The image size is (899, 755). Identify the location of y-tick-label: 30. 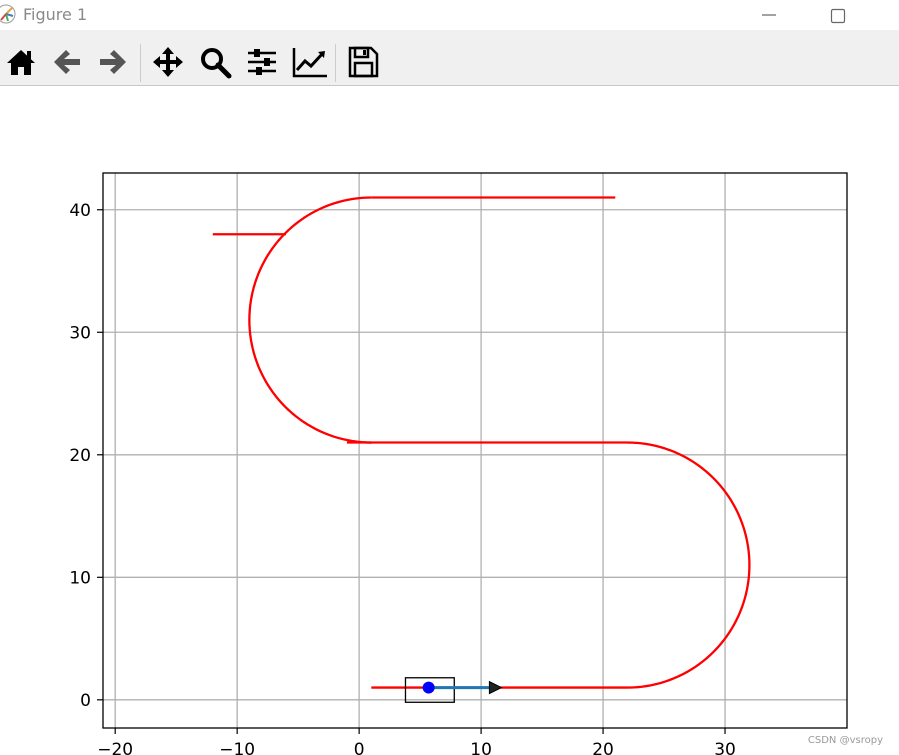
(80, 333).